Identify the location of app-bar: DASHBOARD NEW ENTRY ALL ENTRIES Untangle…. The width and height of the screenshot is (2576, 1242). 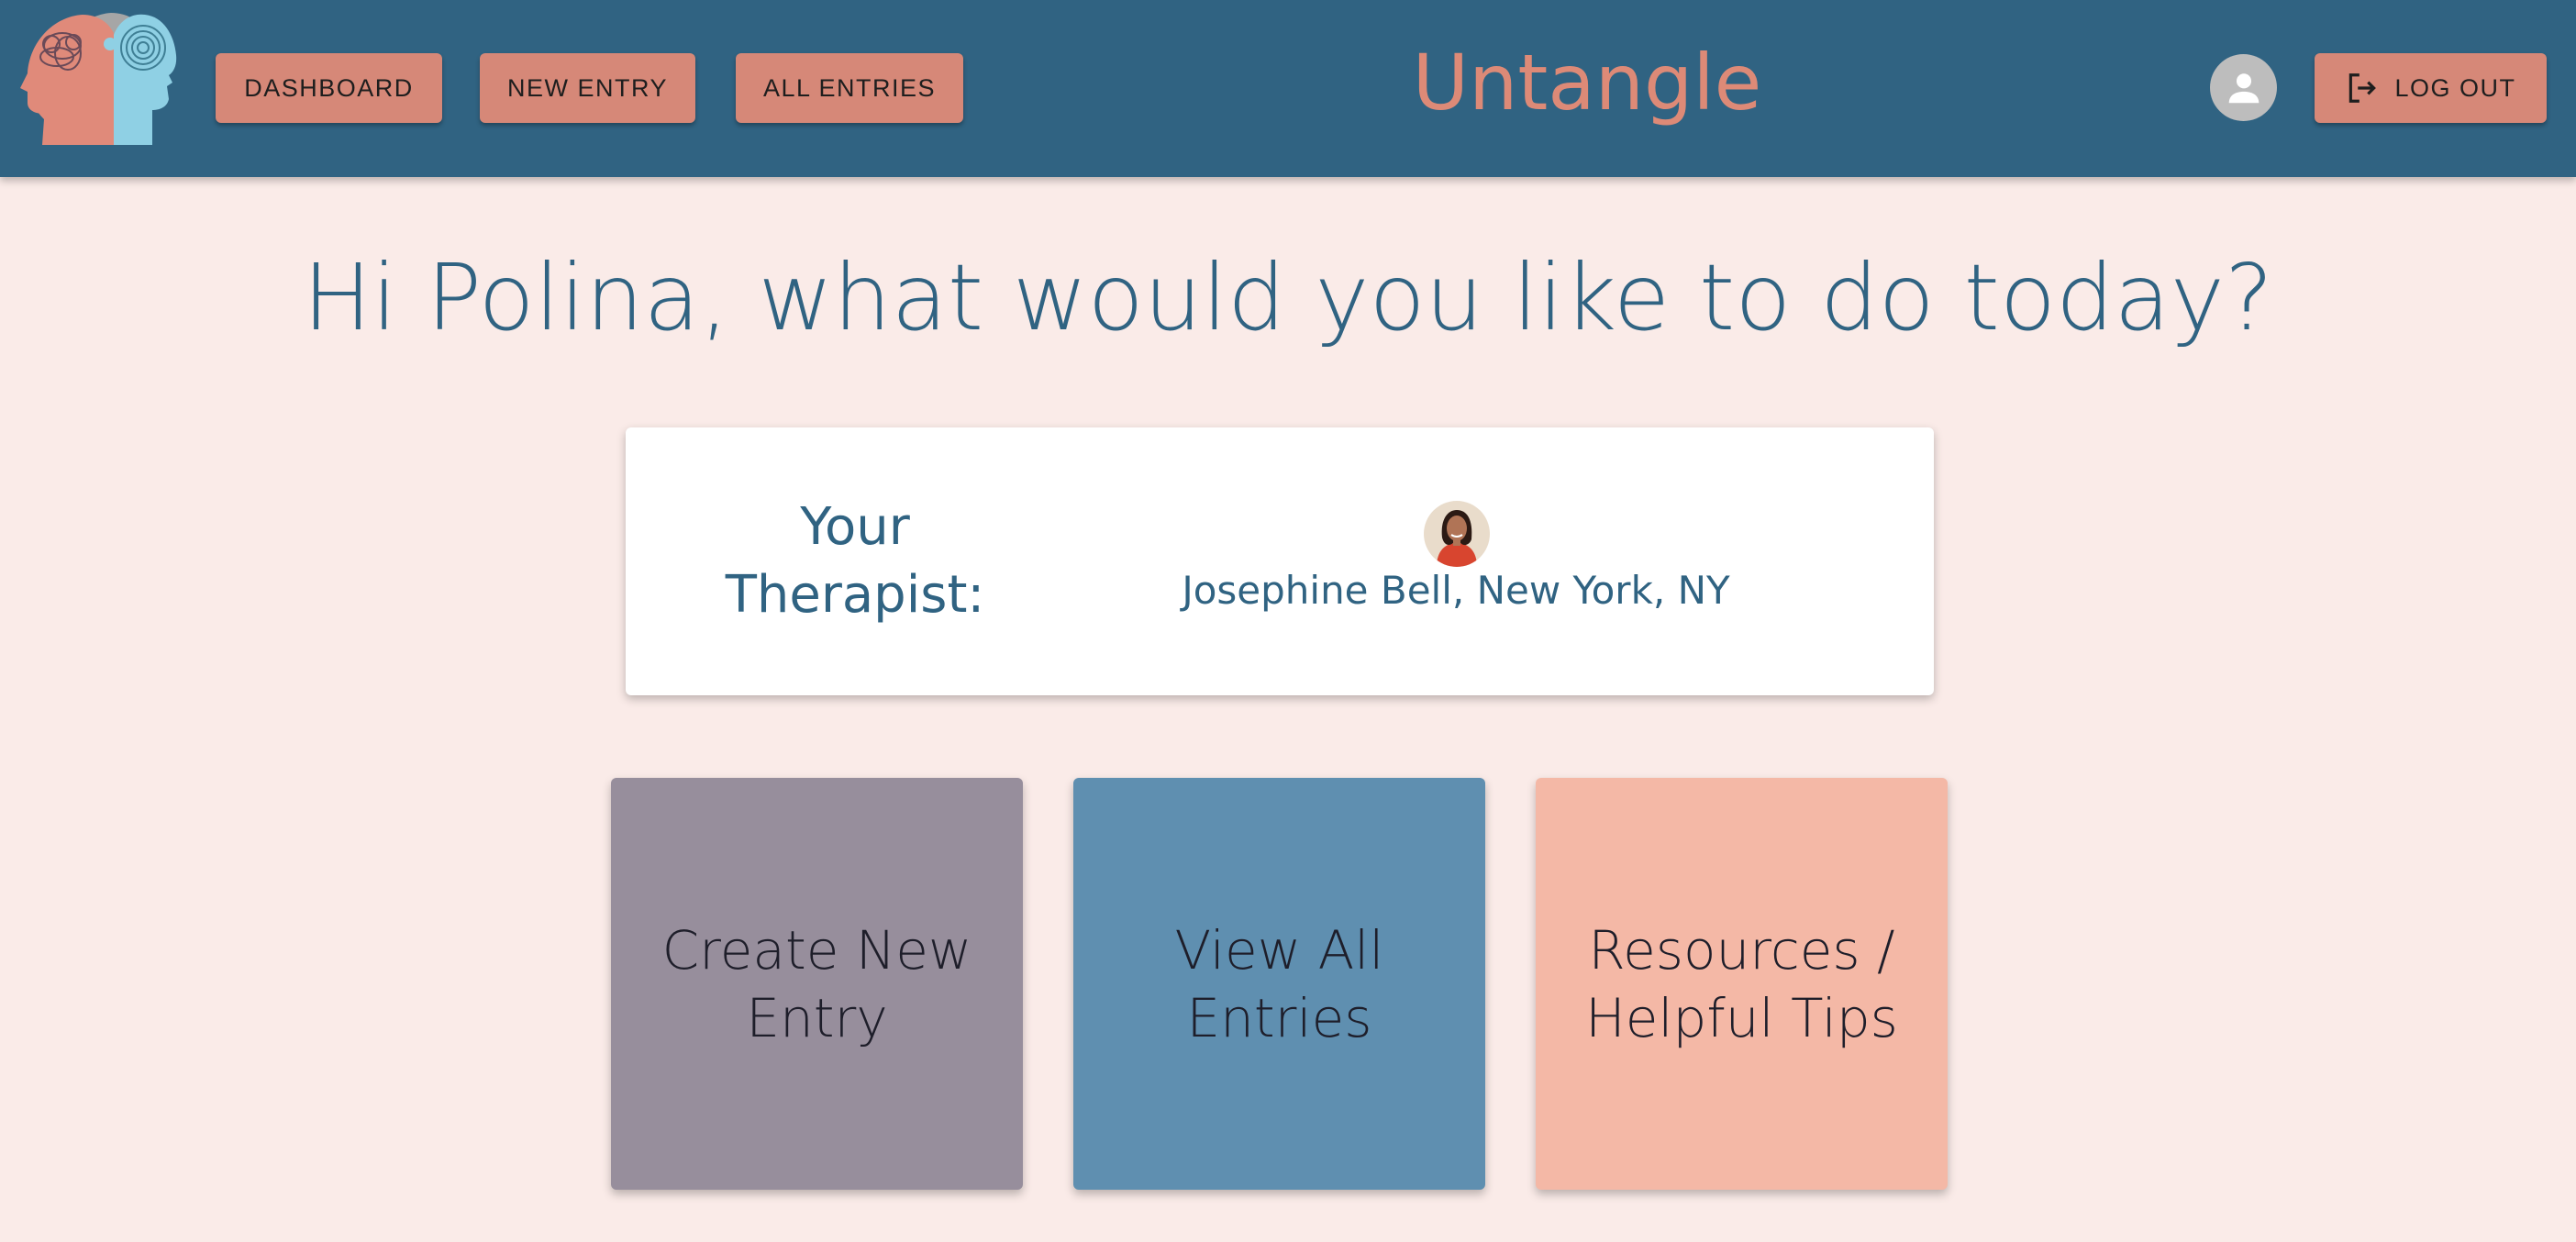
(1288, 88).